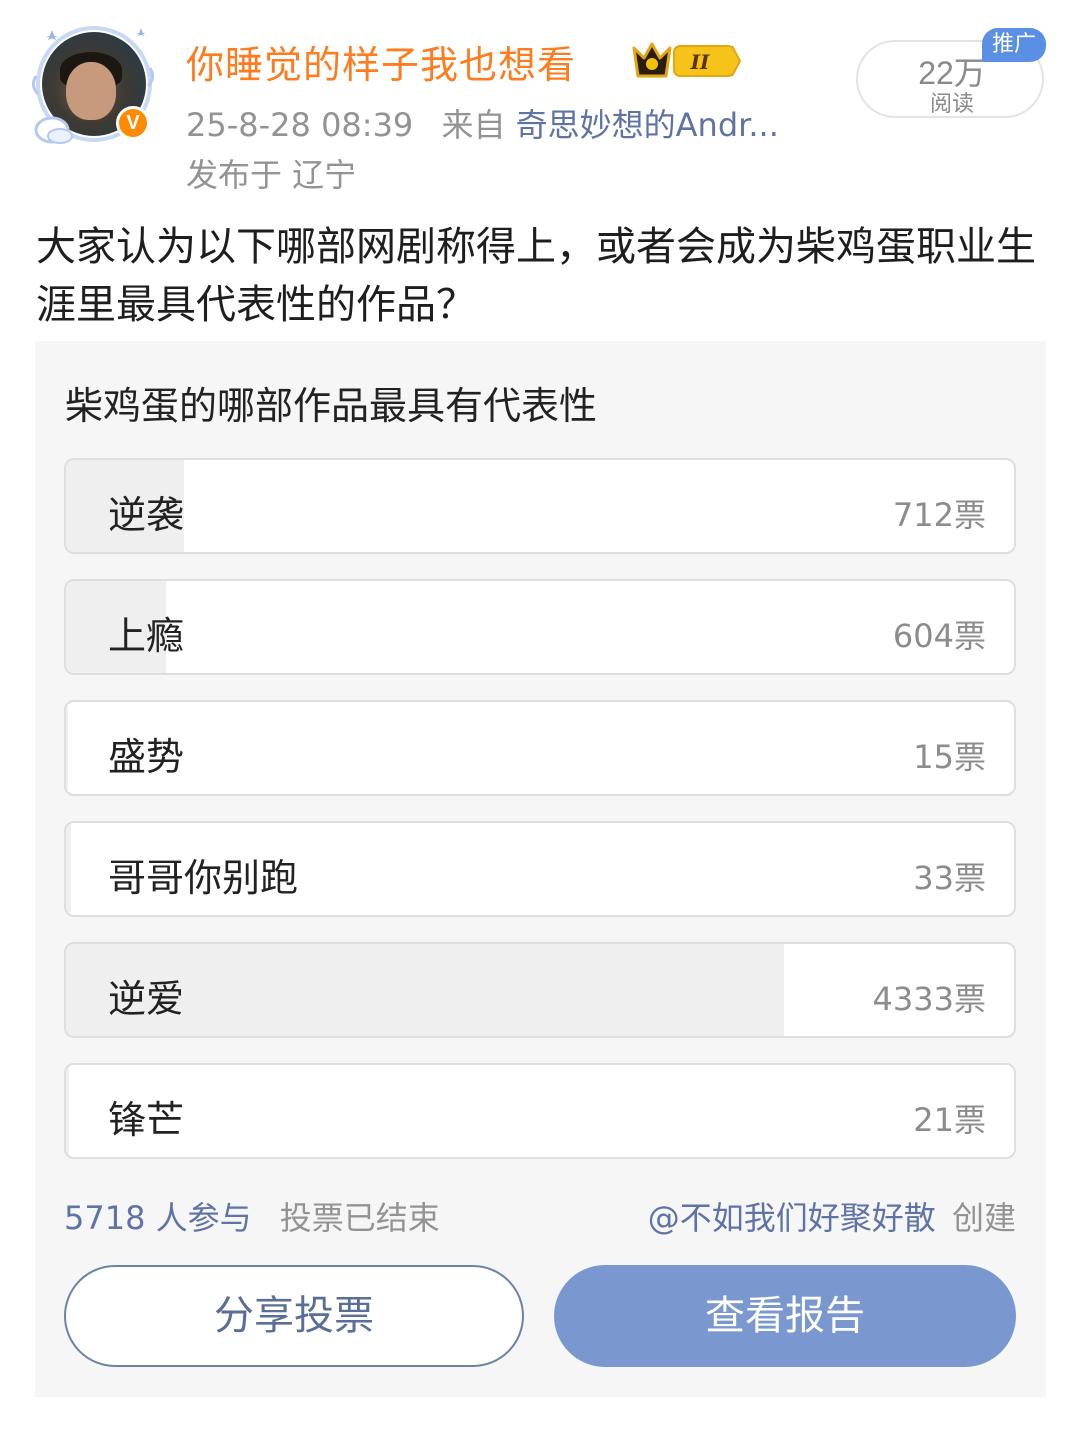  I want to click on post-body-text: 大家认为以下哪部网剧称得上，或者会成为柴鸡蛋职业生涯里最具代表性的作品？, so click(536, 276).